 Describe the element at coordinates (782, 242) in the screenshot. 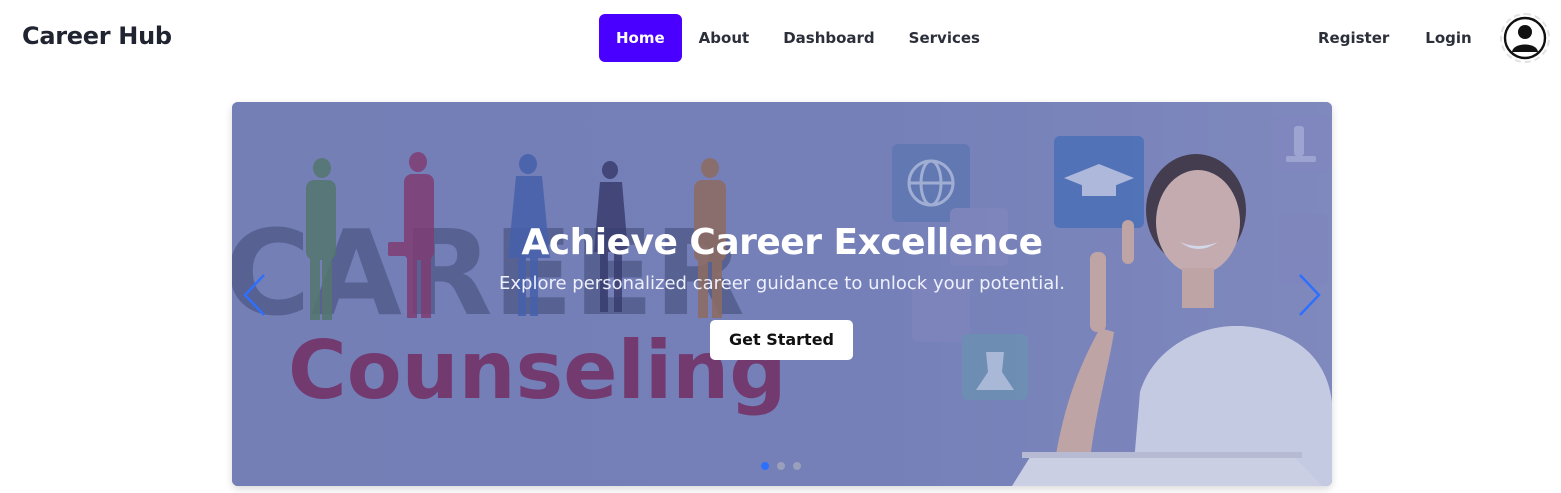

I see `slide-title: Achieve Career Excellence` at that location.